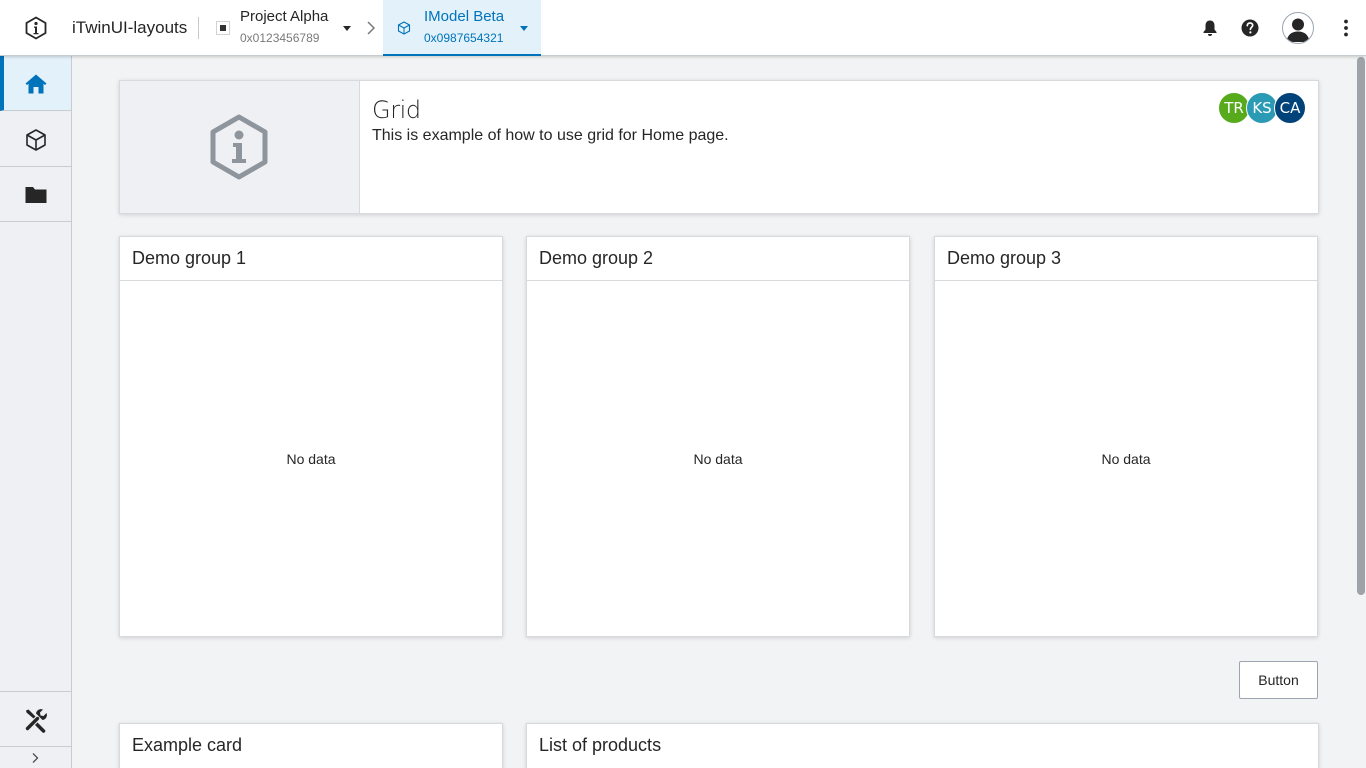 This screenshot has width=1366, height=768. Describe the element at coordinates (1278, 680) in the screenshot. I see `default-button: Button` at that location.